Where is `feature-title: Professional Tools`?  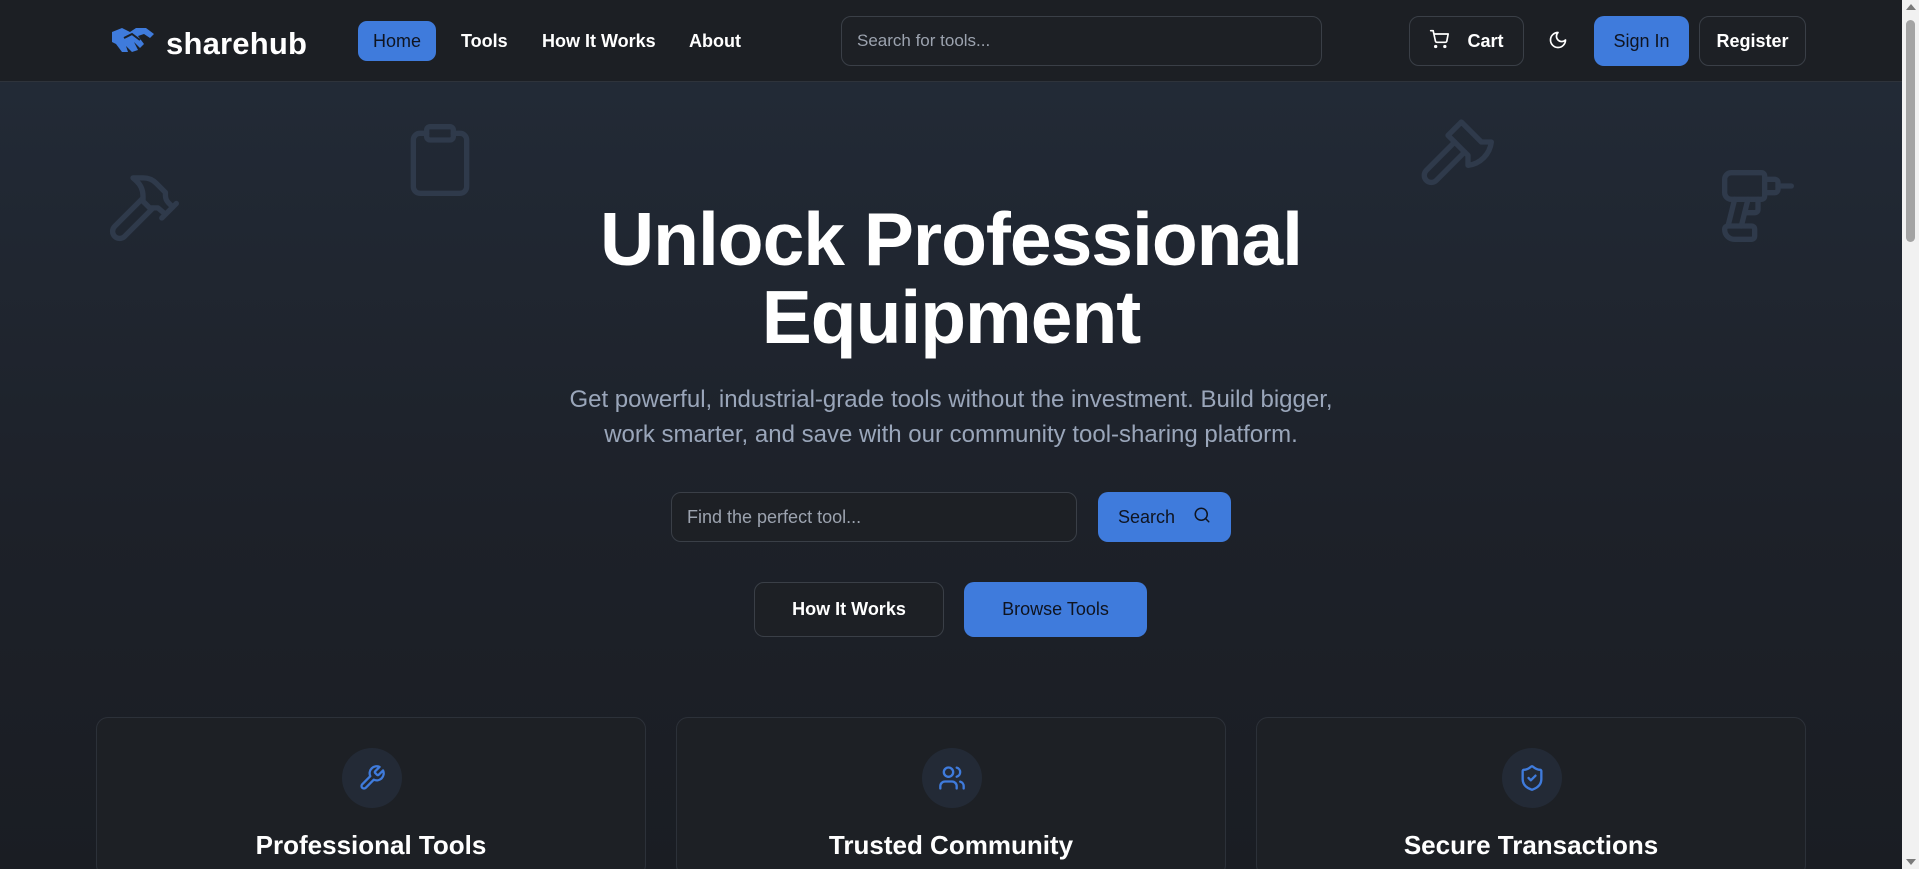 feature-title: Professional Tools is located at coordinates (371, 845).